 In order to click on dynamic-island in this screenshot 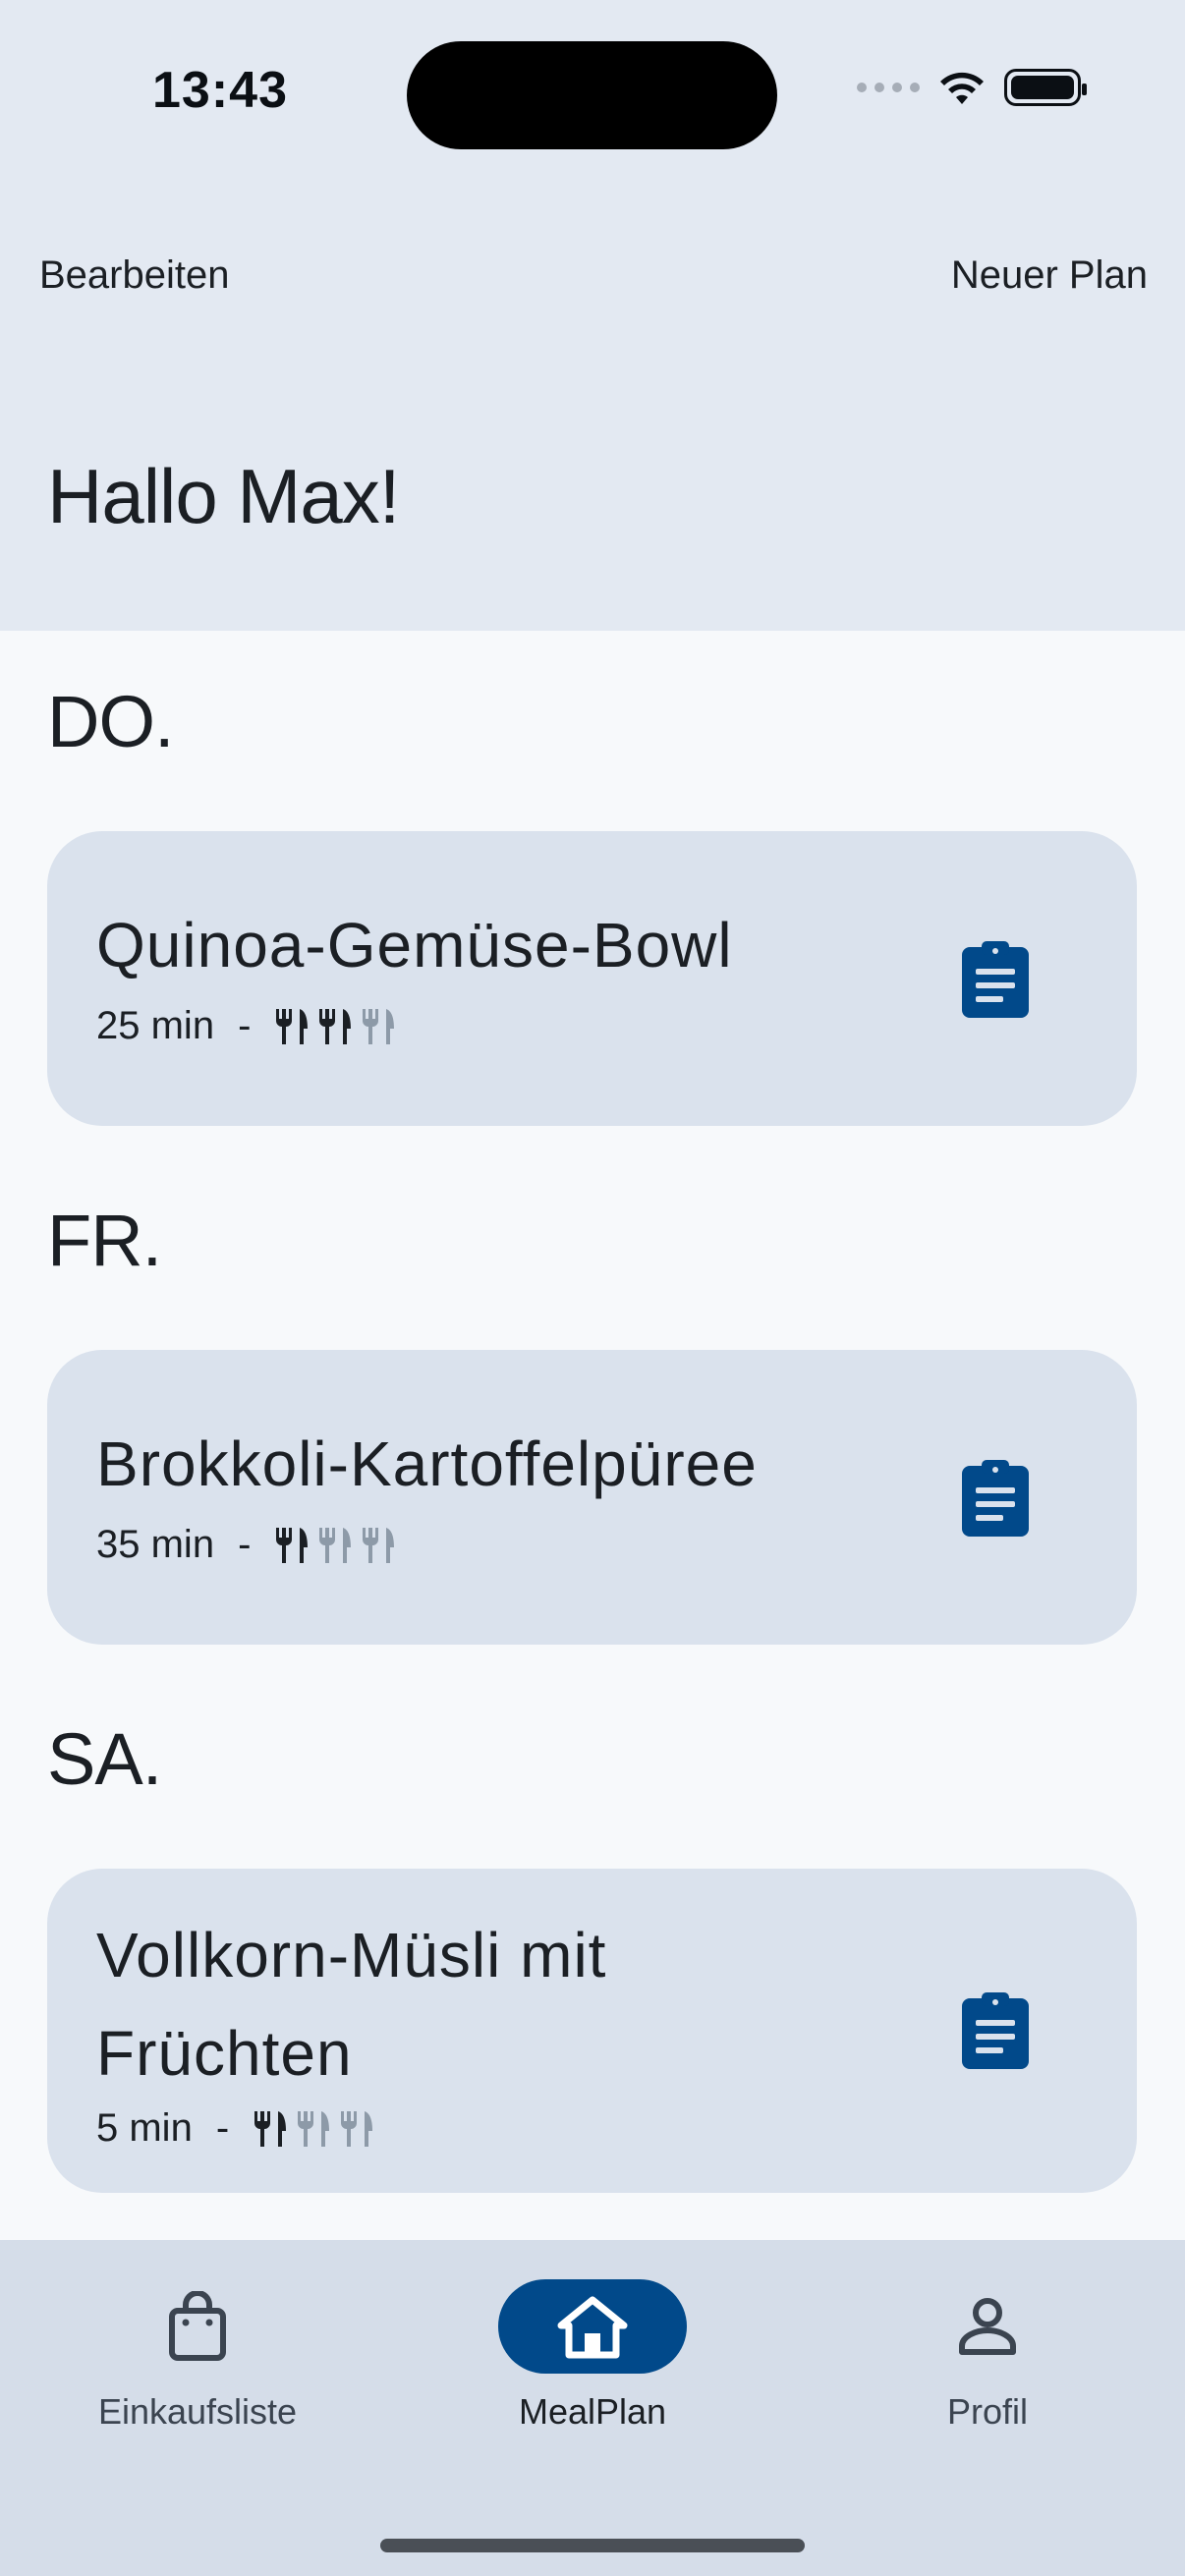, I will do `click(592, 95)`.